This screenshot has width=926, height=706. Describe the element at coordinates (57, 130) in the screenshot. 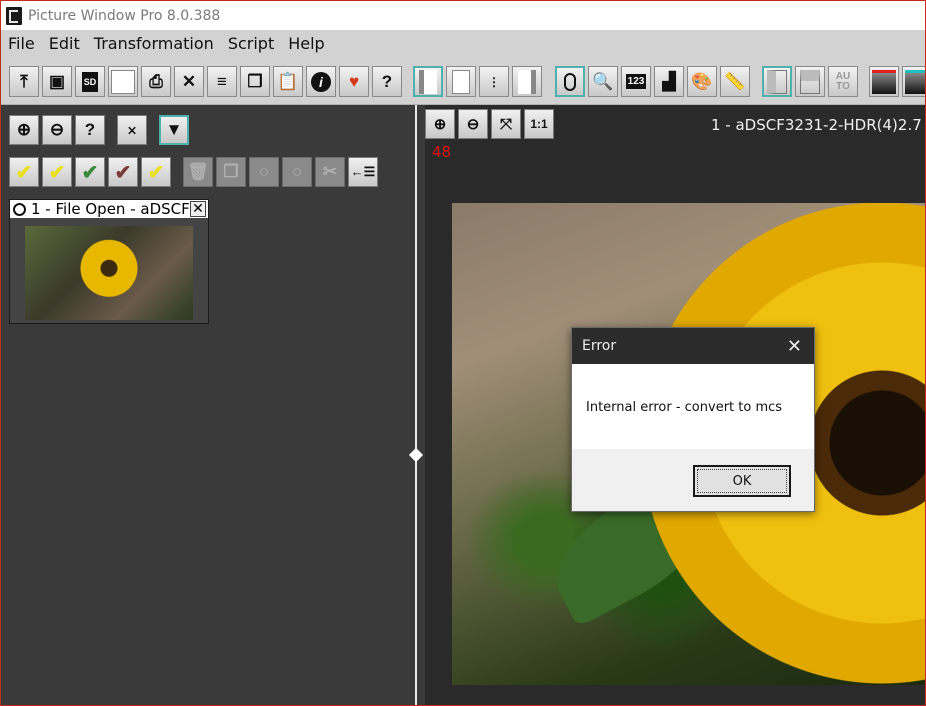

I see `zoom-out-thumbs-button: ⊖` at that location.